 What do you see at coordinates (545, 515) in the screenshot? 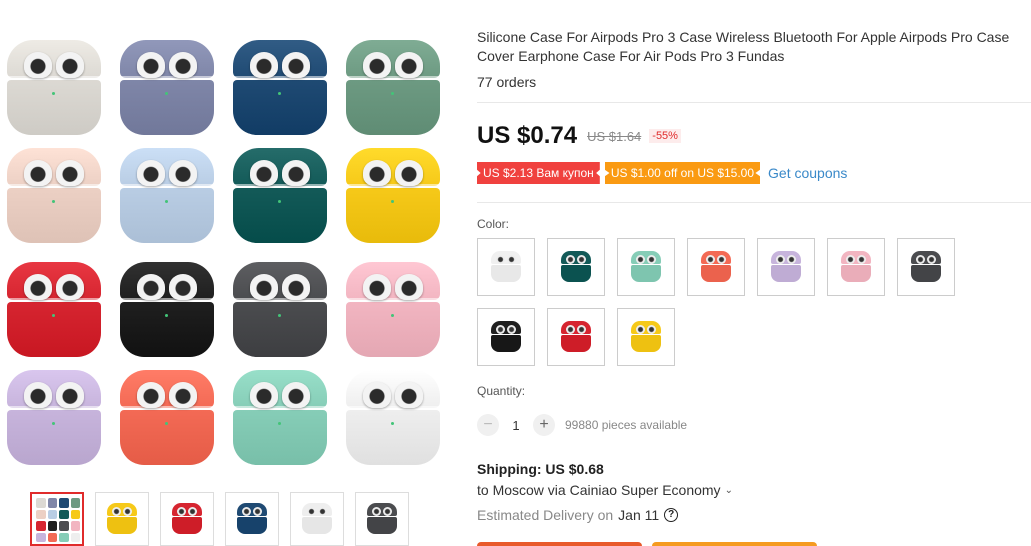
I see `delivery-prefix: Estimated Delivery on` at bounding box center [545, 515].